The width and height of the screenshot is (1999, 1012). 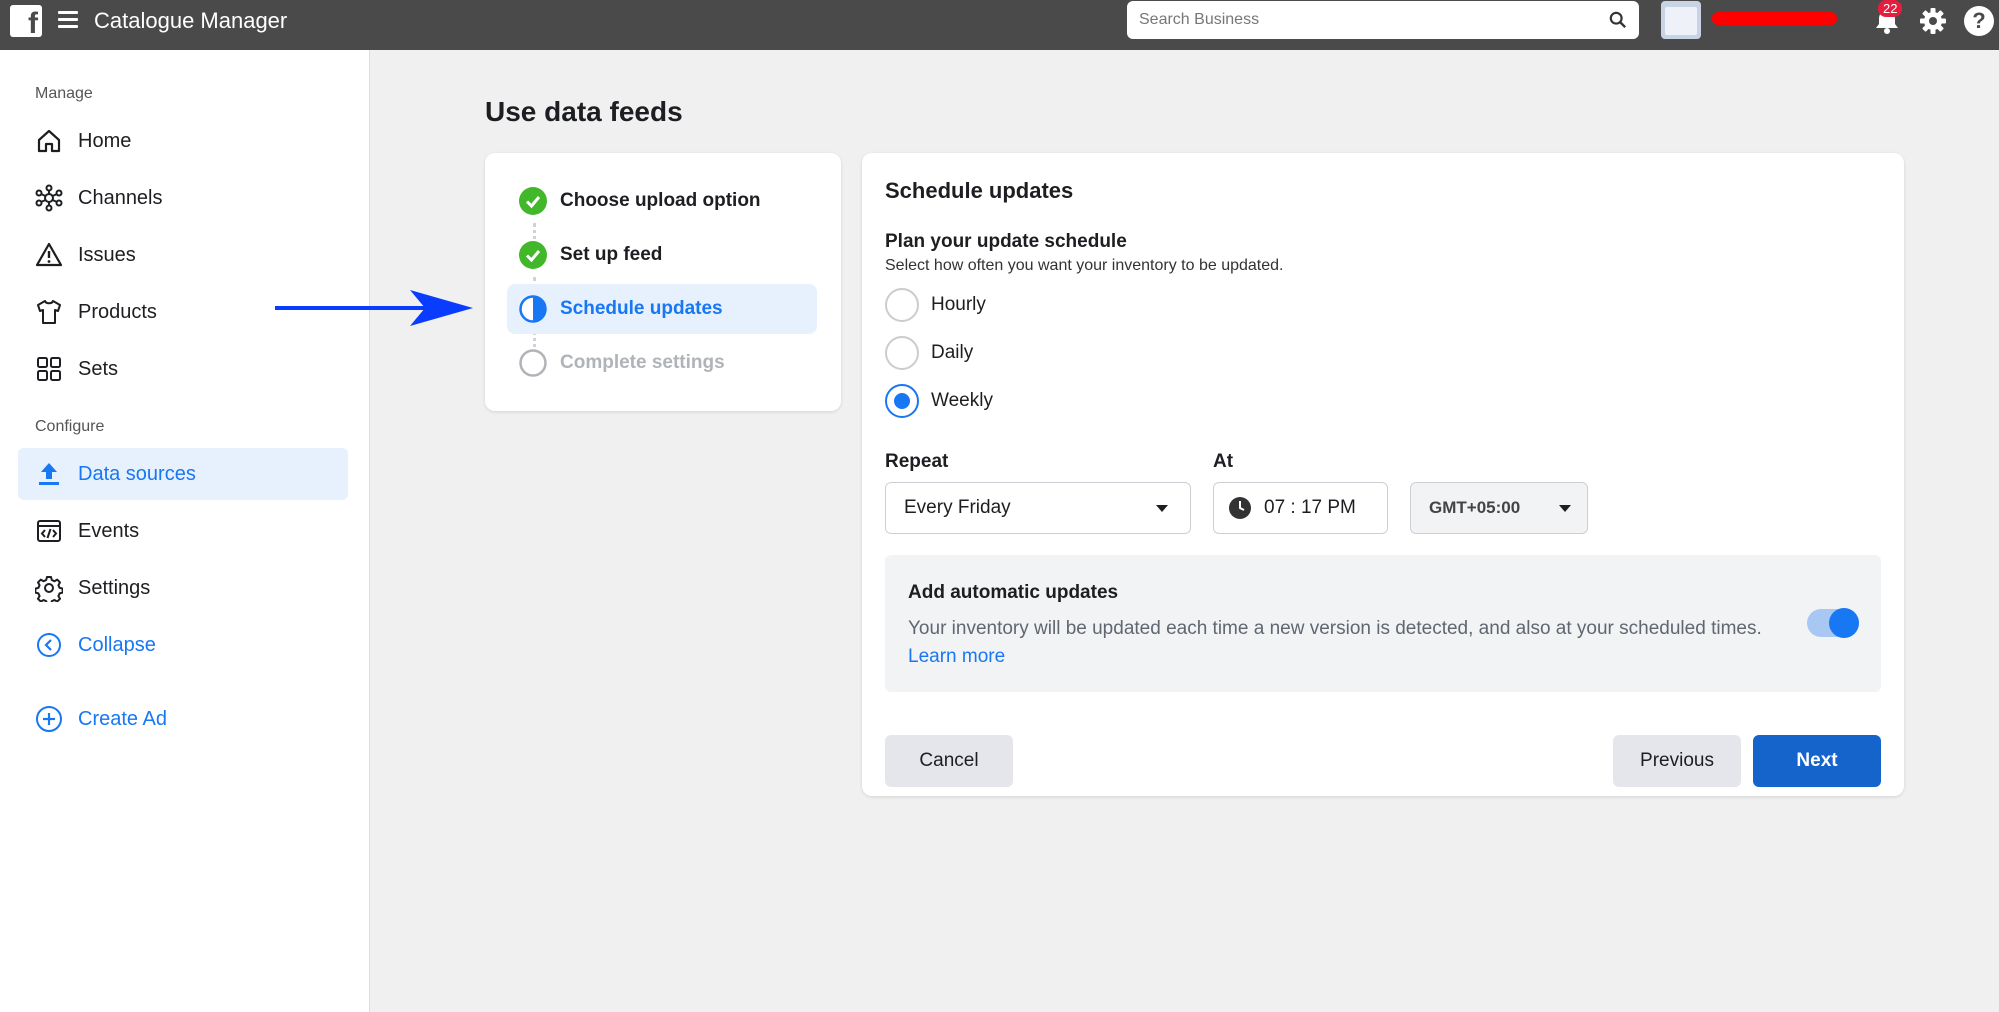 I want to click on step-set-up-feed: Set up feed, so click(x=662, y=255).